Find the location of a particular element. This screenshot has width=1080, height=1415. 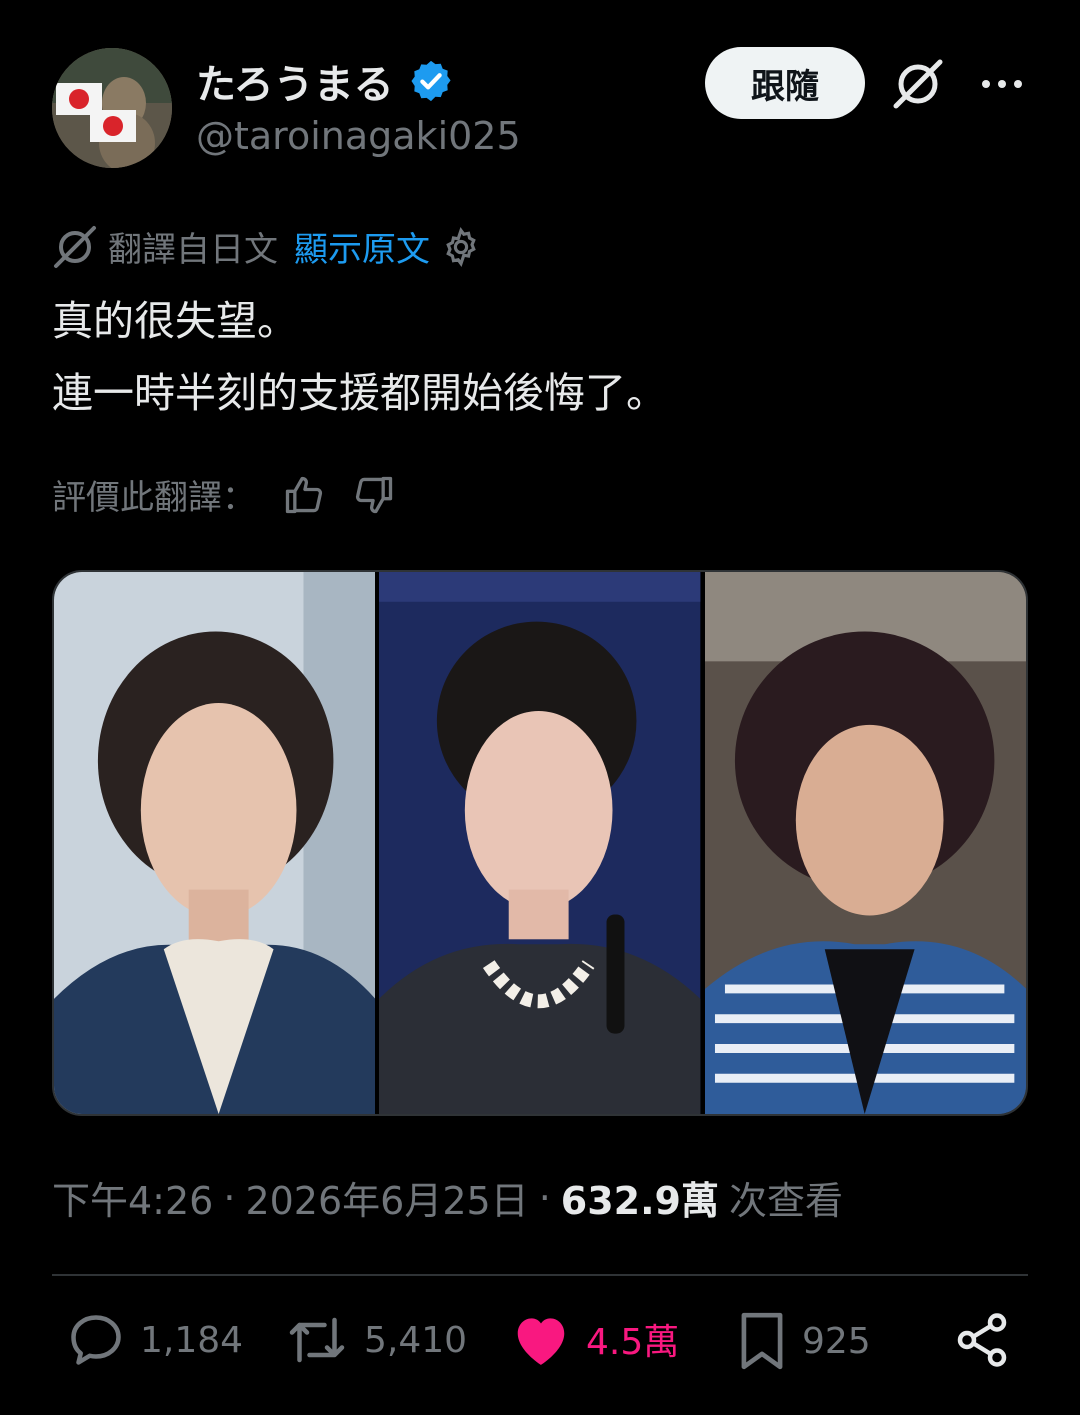

user-name-row: たろうまる is located at coordinates (325, 81).